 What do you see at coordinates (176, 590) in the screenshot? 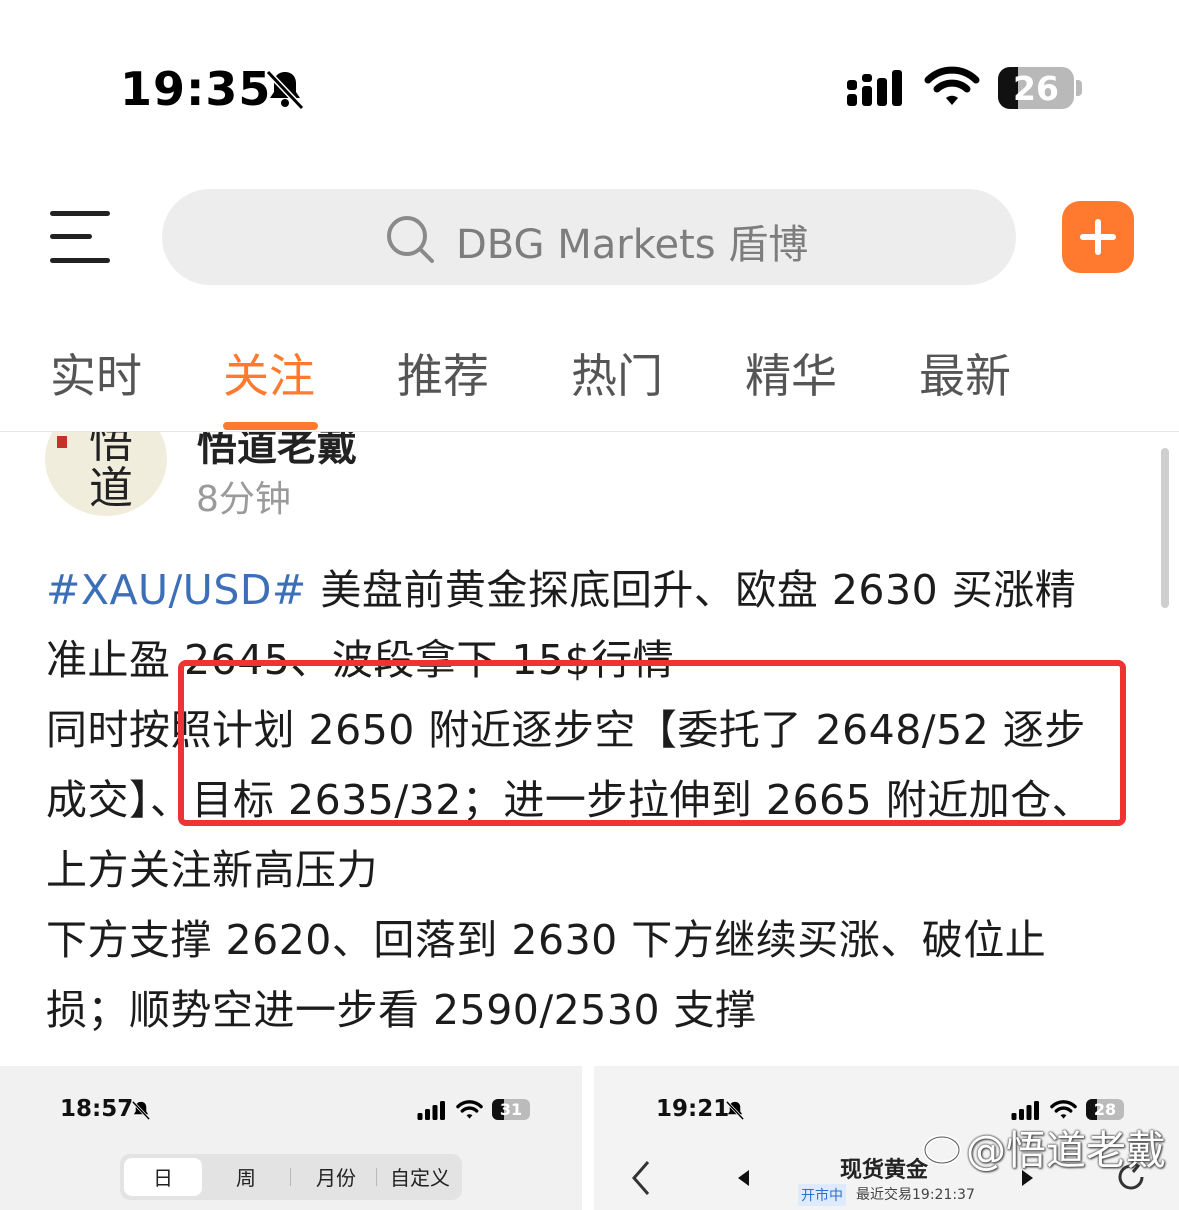
I see `hashtag-link: #XAU/USD#` at bounding box center [176, 590].